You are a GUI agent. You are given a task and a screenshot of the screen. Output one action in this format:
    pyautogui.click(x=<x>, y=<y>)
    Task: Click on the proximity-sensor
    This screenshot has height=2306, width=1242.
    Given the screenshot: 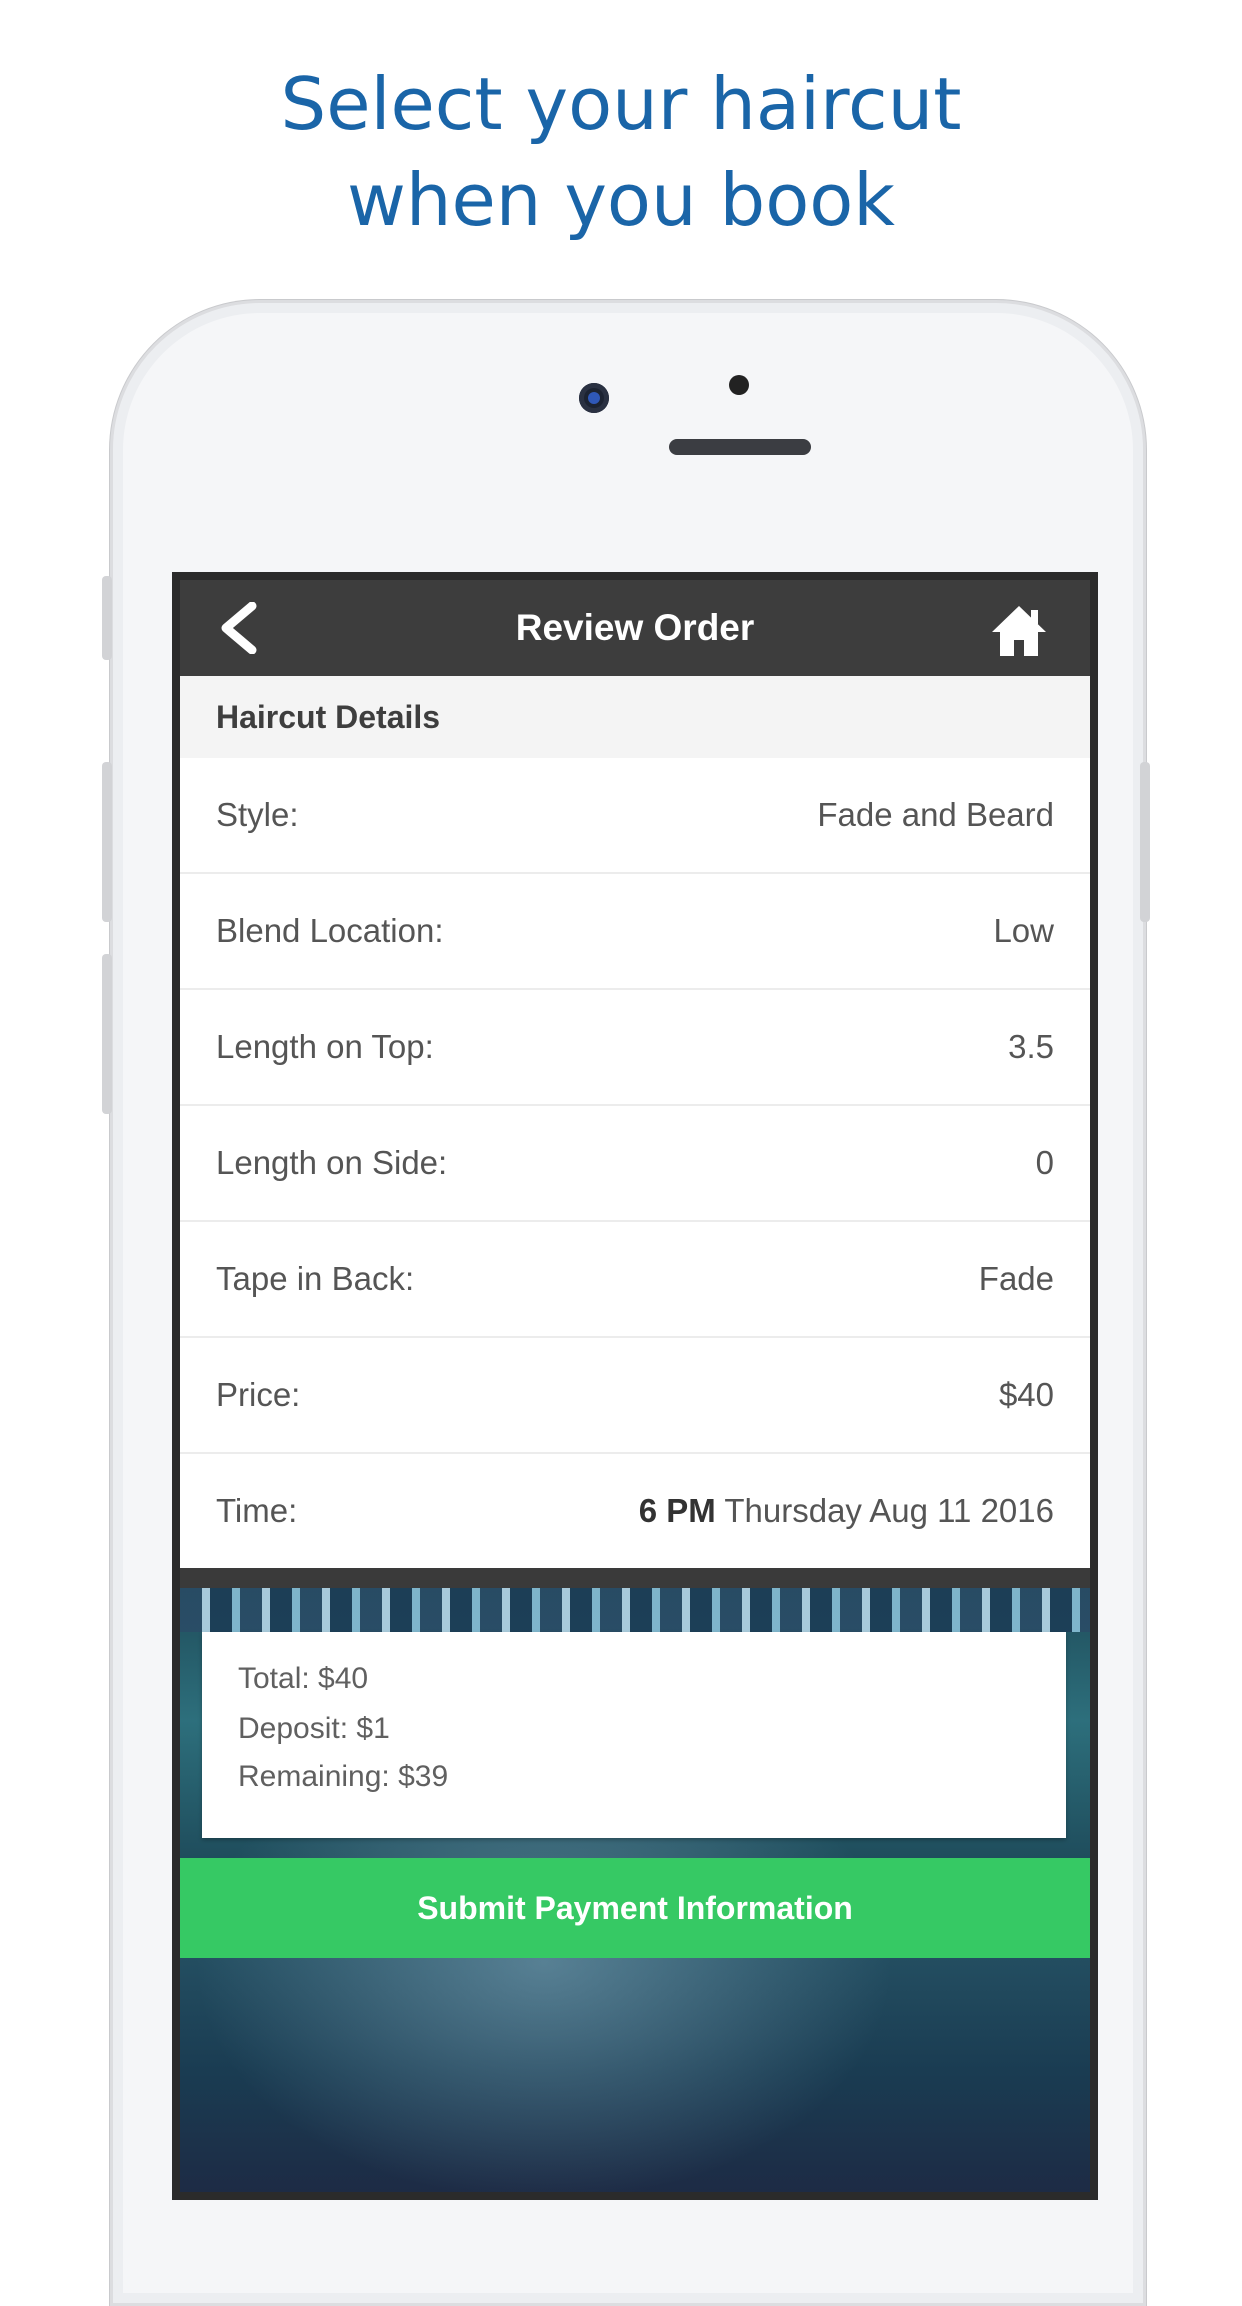 What is the action you would take?
    pyautogui.click(x=739, y=385)
    